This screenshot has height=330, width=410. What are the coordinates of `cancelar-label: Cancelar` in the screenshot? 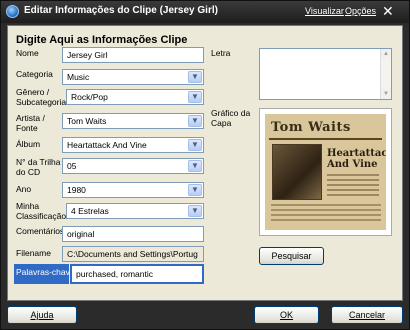 It's located at (367, 315).